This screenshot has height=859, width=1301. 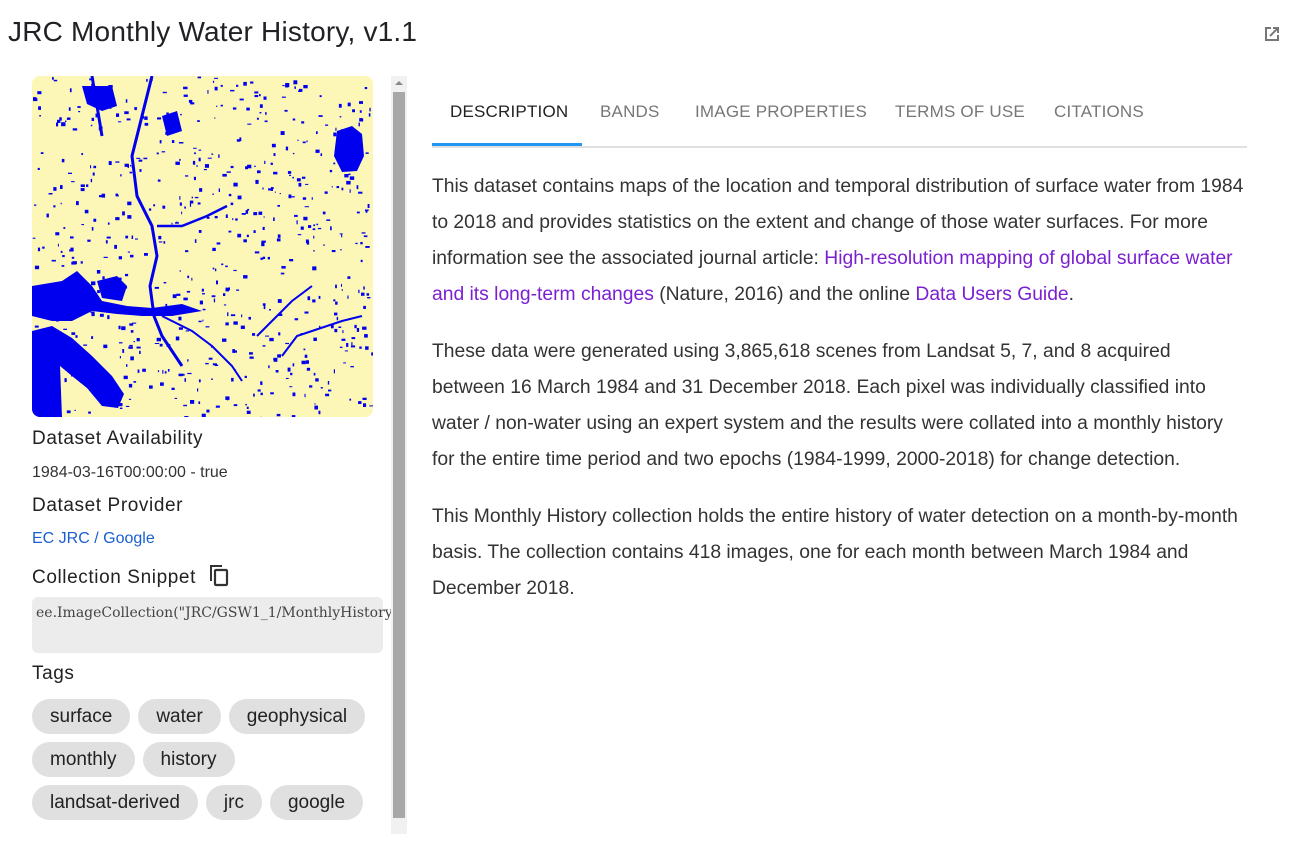 I want to click on copy-icon, so click(x=219, y=578).